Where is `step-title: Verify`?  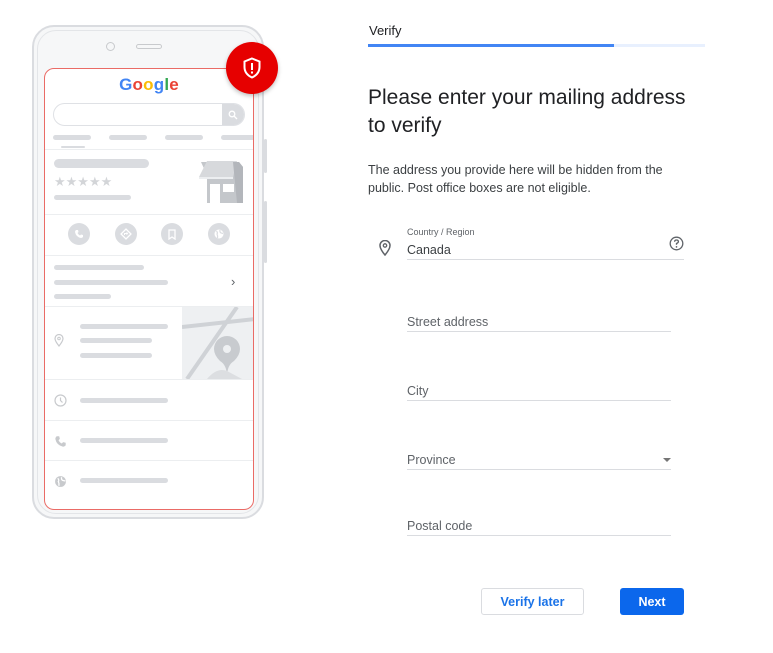
step-title: Verify is located at coordinates (385, 30).